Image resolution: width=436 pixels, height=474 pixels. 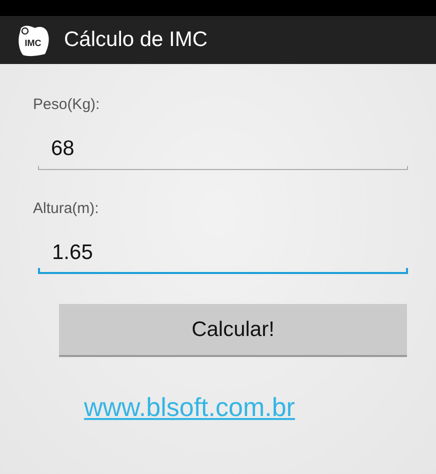 What do you see at coordinates (136, 40) in the screenshot?
I see `app-title: Cálculo de IMC` at bounding box center [136, 40].